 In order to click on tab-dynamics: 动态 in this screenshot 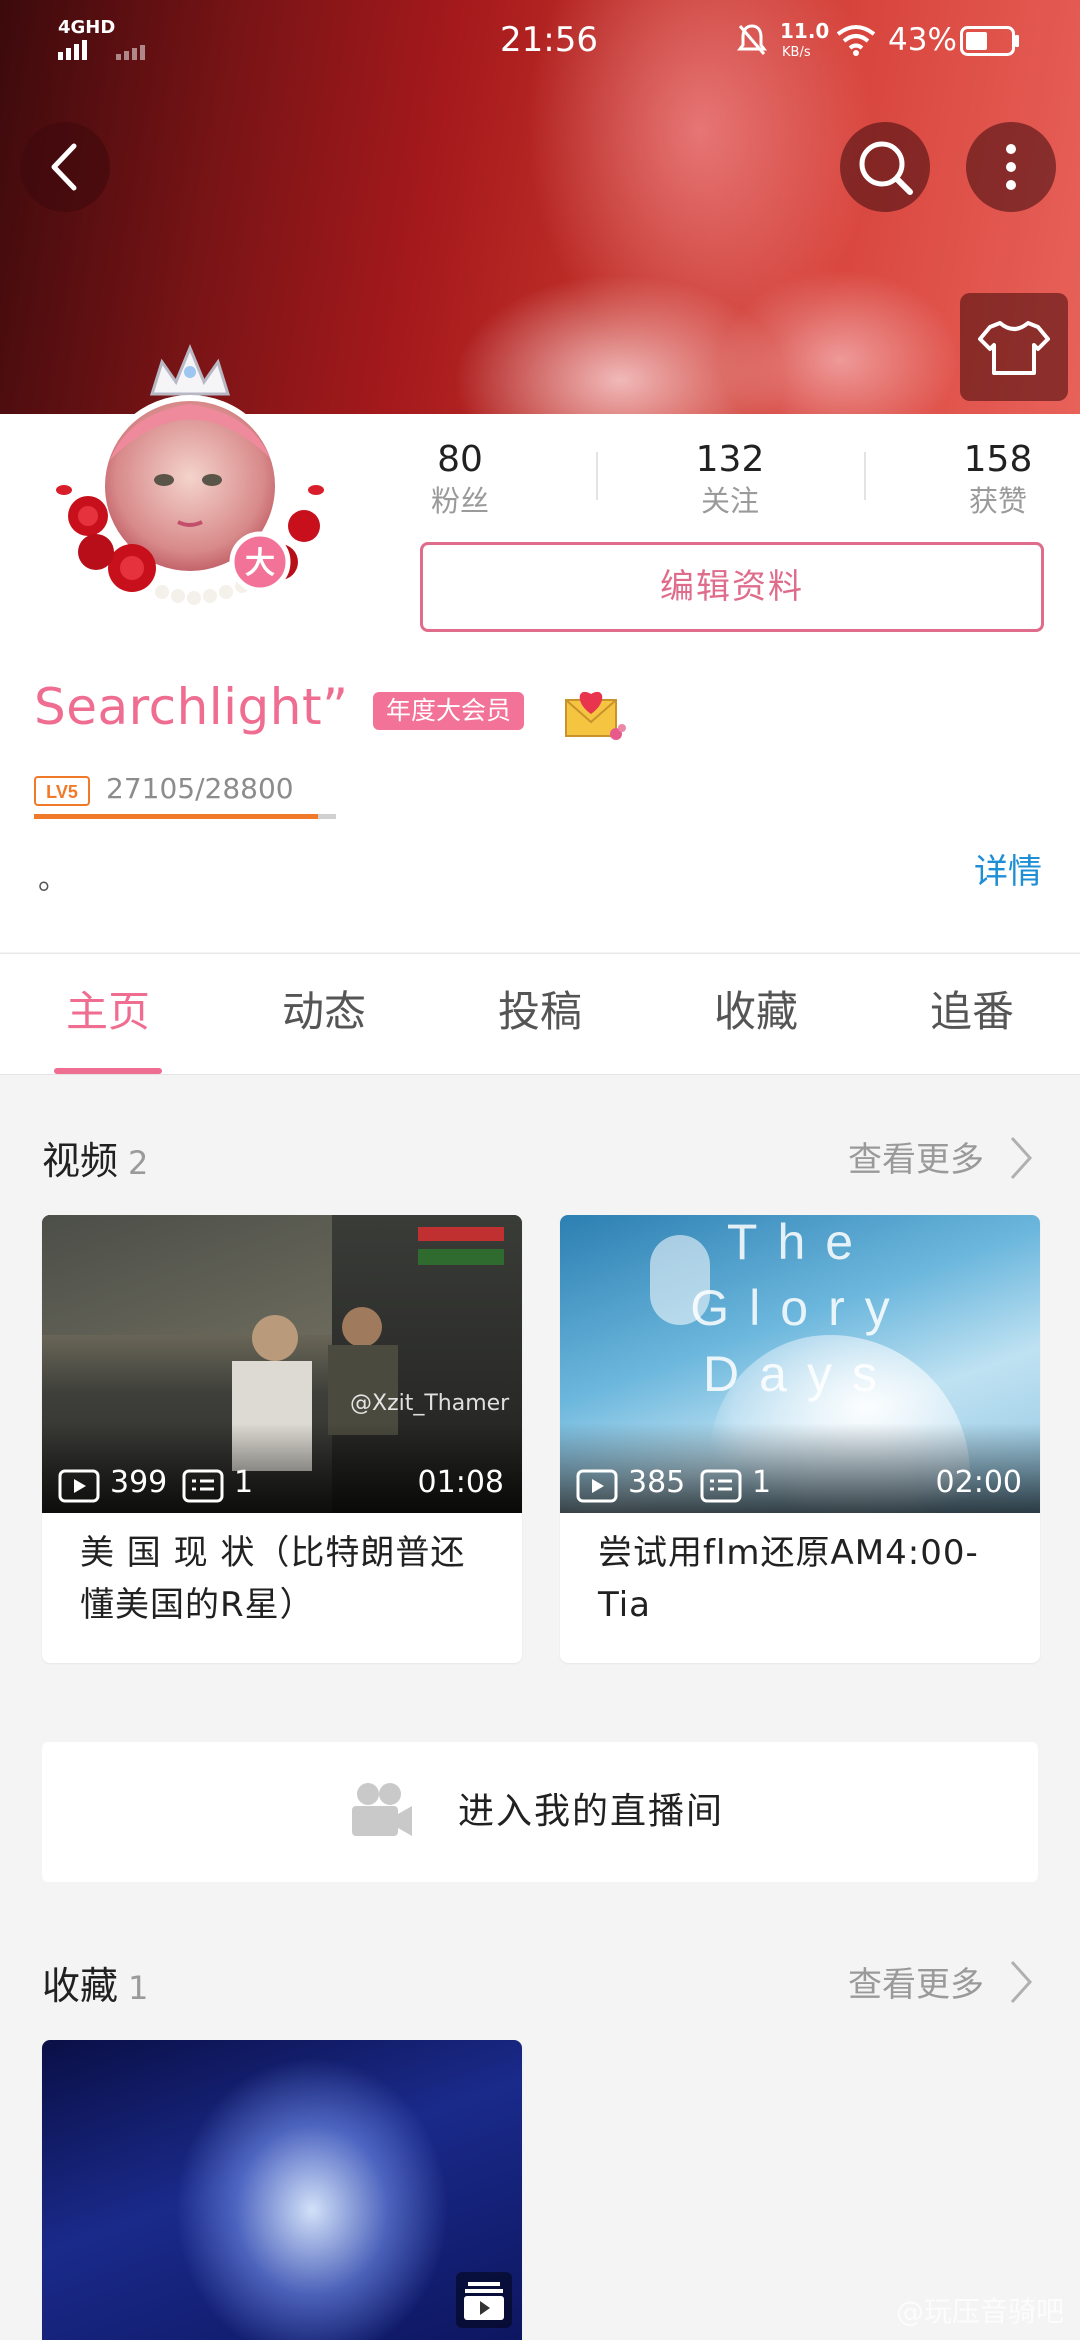, I will do `click(324, 1014)`.